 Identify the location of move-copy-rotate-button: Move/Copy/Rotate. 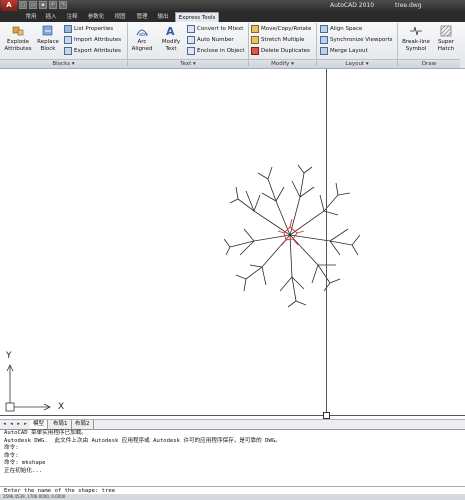
(281, 29).